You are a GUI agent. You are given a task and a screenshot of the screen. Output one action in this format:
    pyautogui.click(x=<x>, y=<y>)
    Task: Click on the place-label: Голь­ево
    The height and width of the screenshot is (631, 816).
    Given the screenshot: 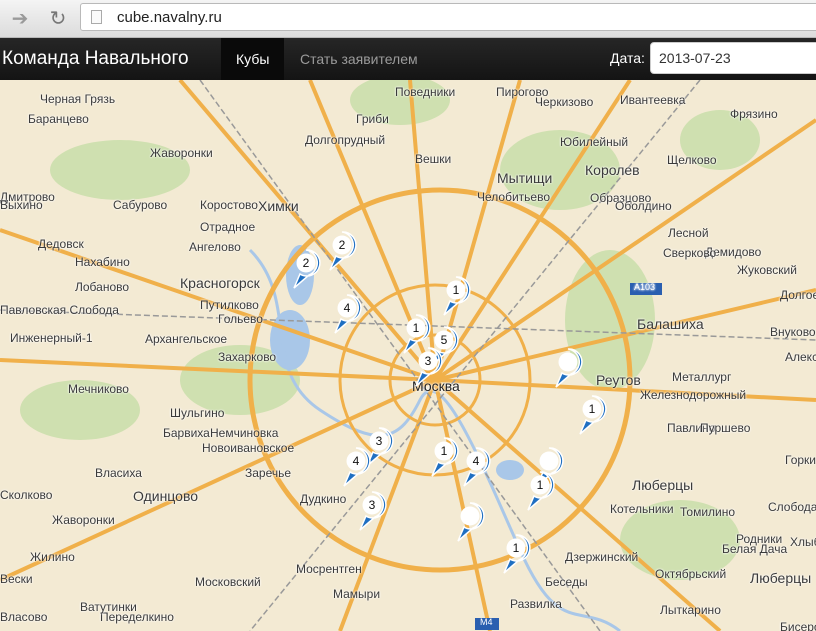 What is the action you would take?
    pyautogui.click(x=240, y=319)
    